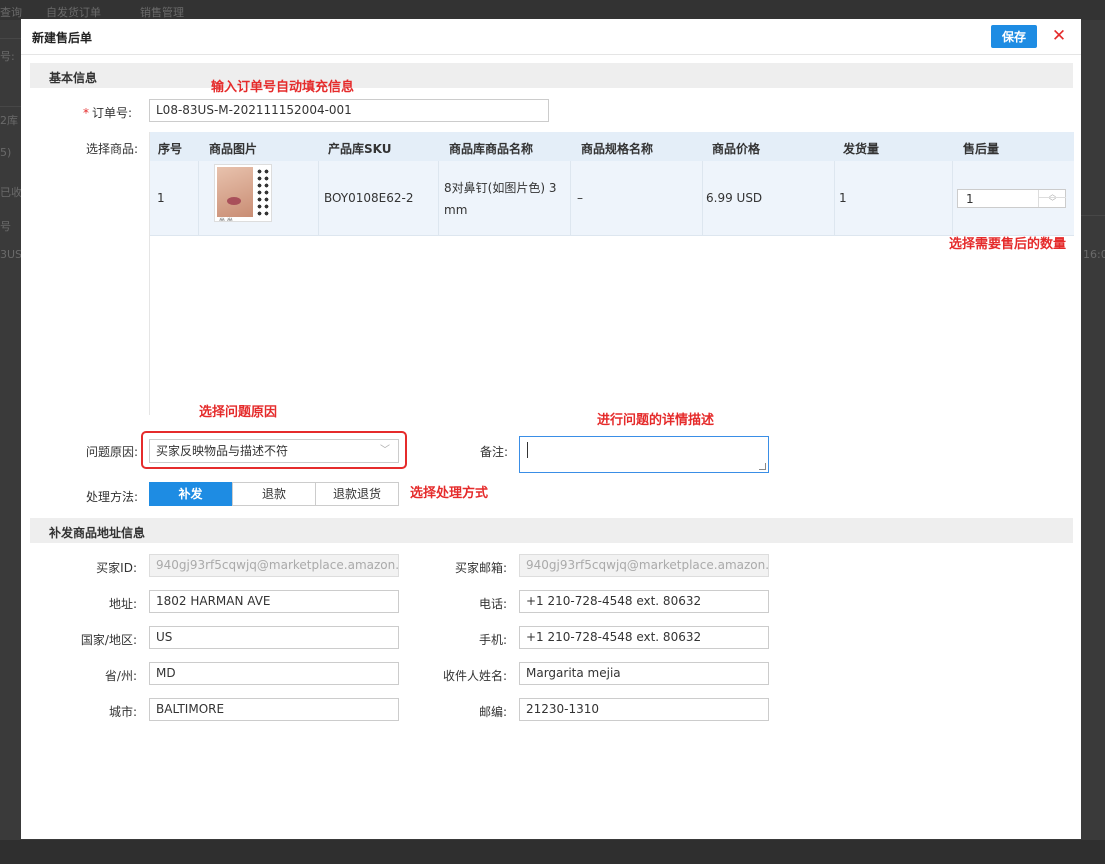 The image size is (1105, 864). What do you see at coordinates (762, 466) in the screenshot?
I see `resize-handle-icon` at bounding box center [762, 466].